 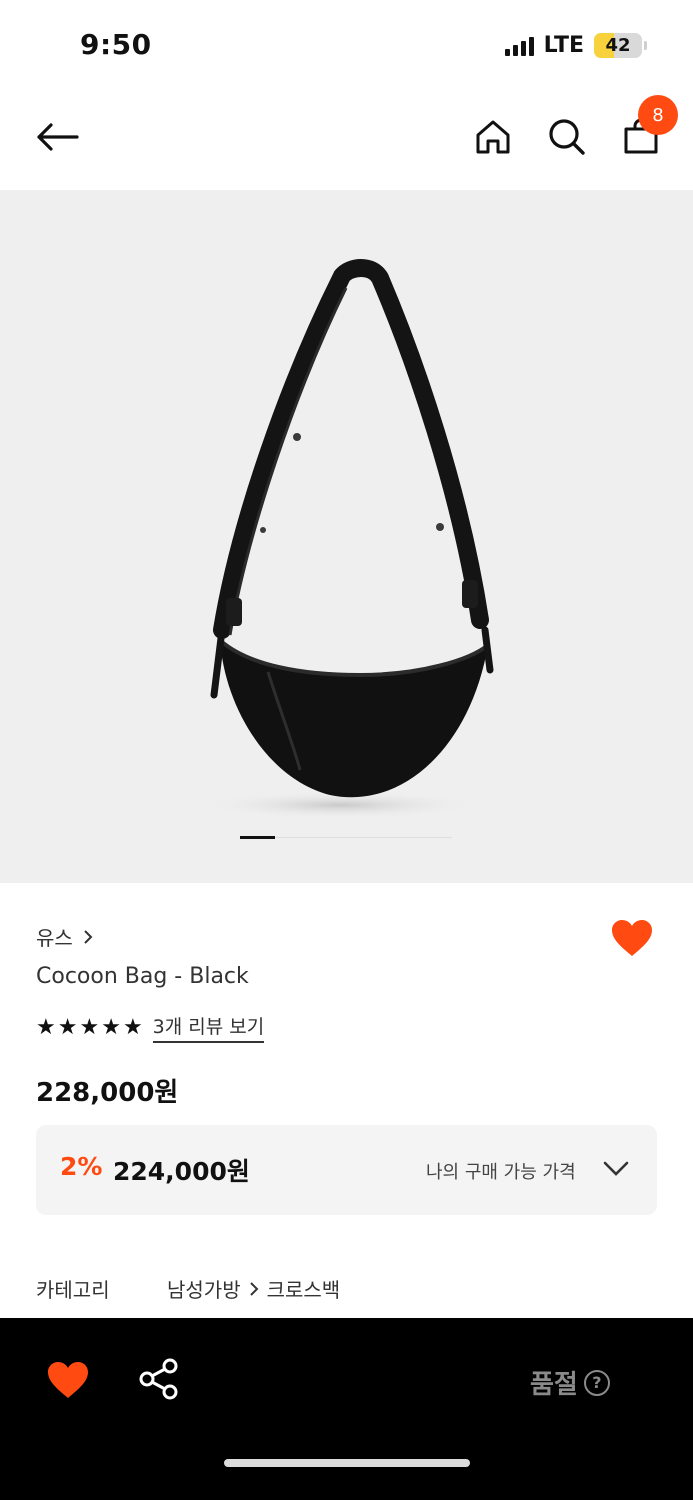 What do you see at coordinates (142, 976) in the screenshot?
I see `product-name: Cocoon Bag - Black` at bounding box center [142, 976].